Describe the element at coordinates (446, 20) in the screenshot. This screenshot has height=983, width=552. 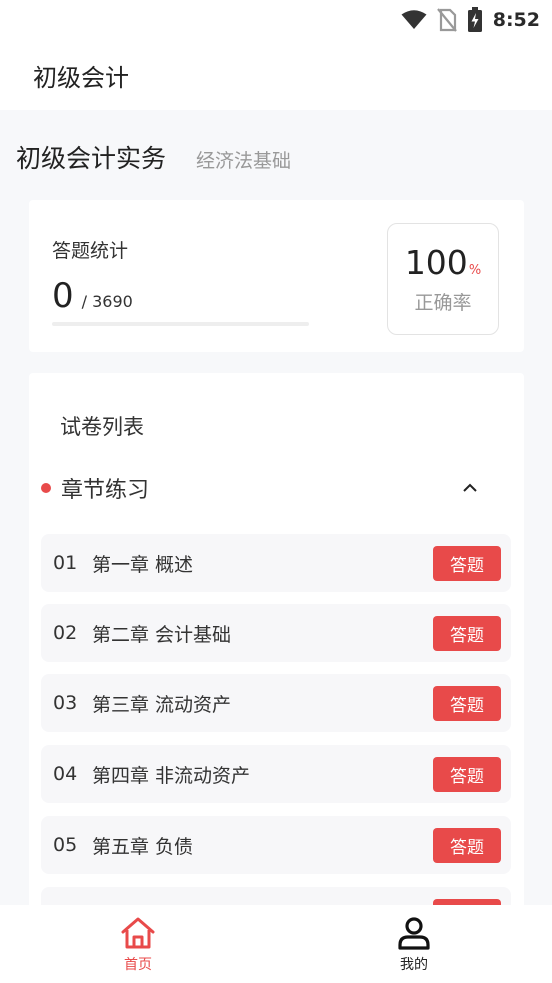
I see `no-sim-icon` at that location.